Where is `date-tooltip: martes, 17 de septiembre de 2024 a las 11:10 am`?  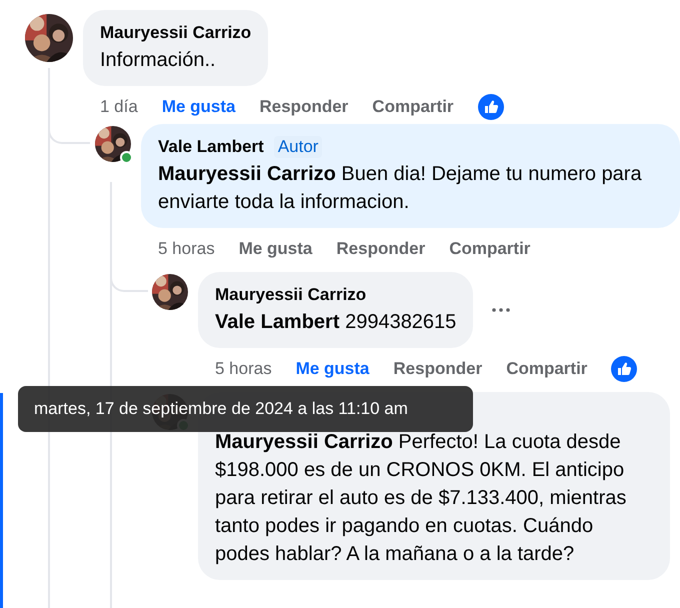 date-tooltip: martes, 17 de septiembre de 2024 a las 11:10 am is located at coordinates (245, 409).